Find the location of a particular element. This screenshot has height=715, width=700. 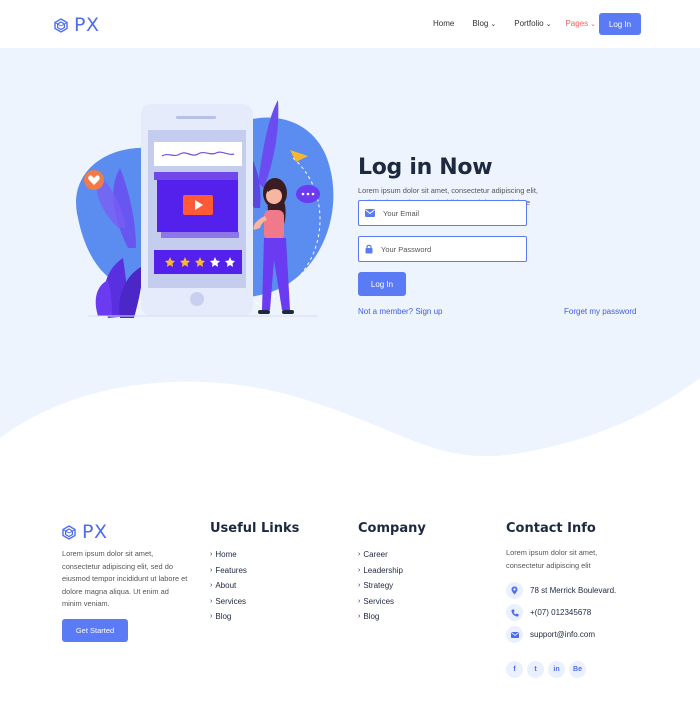

nav-item-portfolio: Portfolio ⌄ is located at coordinates (532, 23).